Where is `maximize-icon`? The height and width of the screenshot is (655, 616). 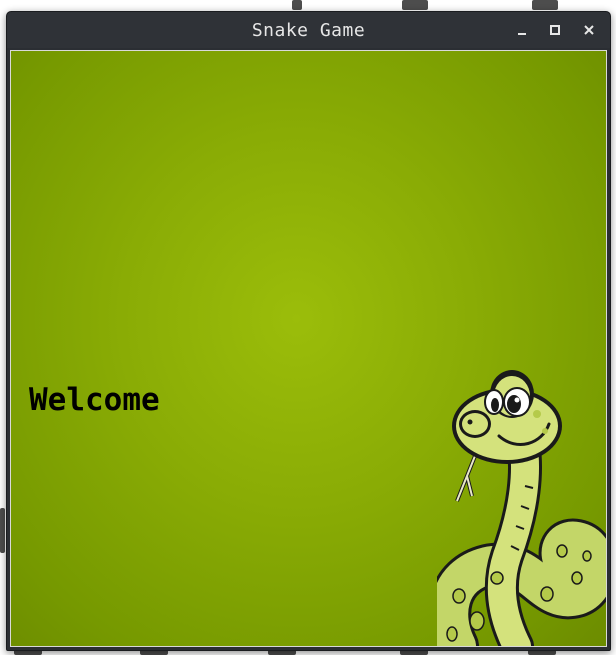 maximize-icon is located at coordinates (555, 30).